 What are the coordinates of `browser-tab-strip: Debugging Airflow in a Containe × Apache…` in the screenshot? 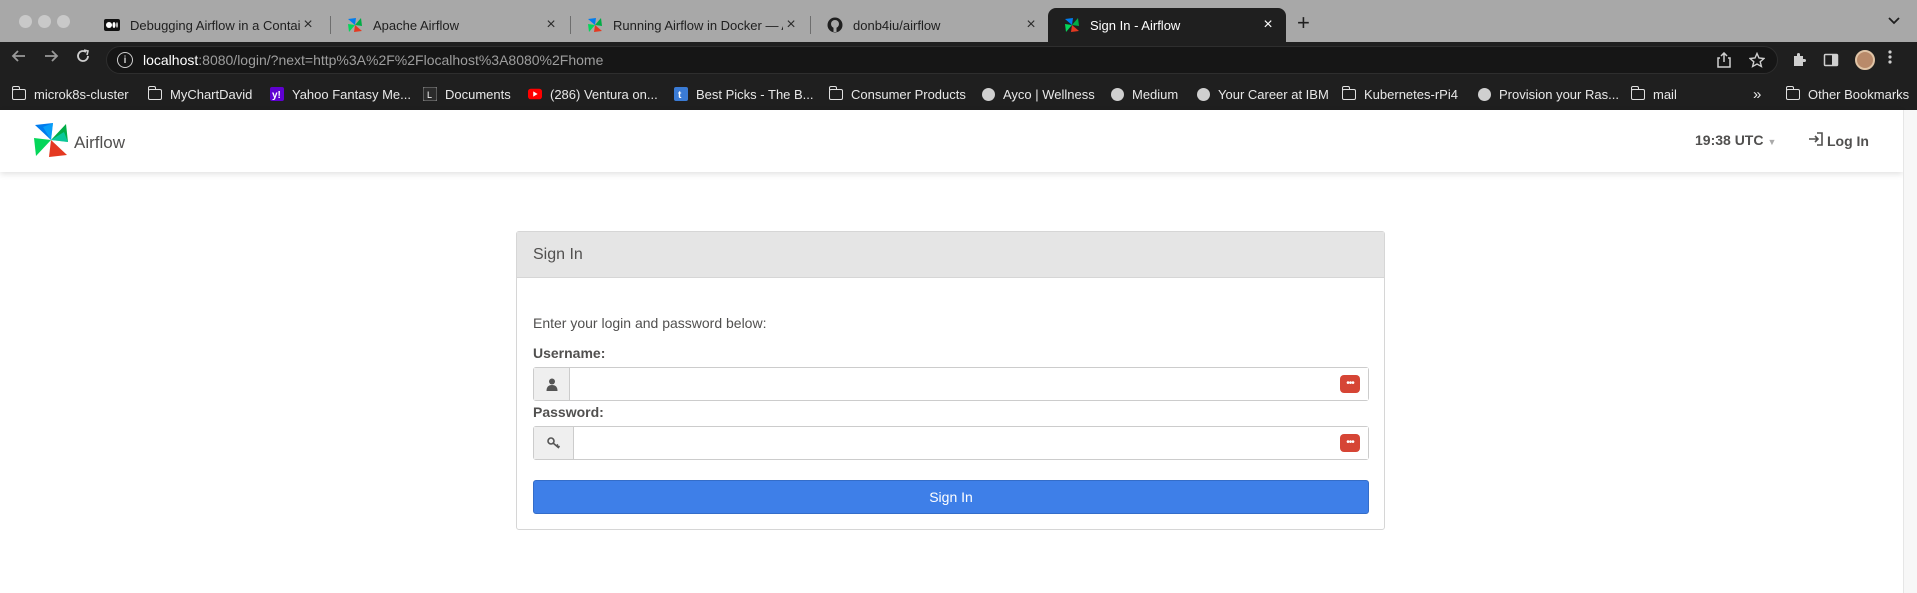 It's located at (958, 21).